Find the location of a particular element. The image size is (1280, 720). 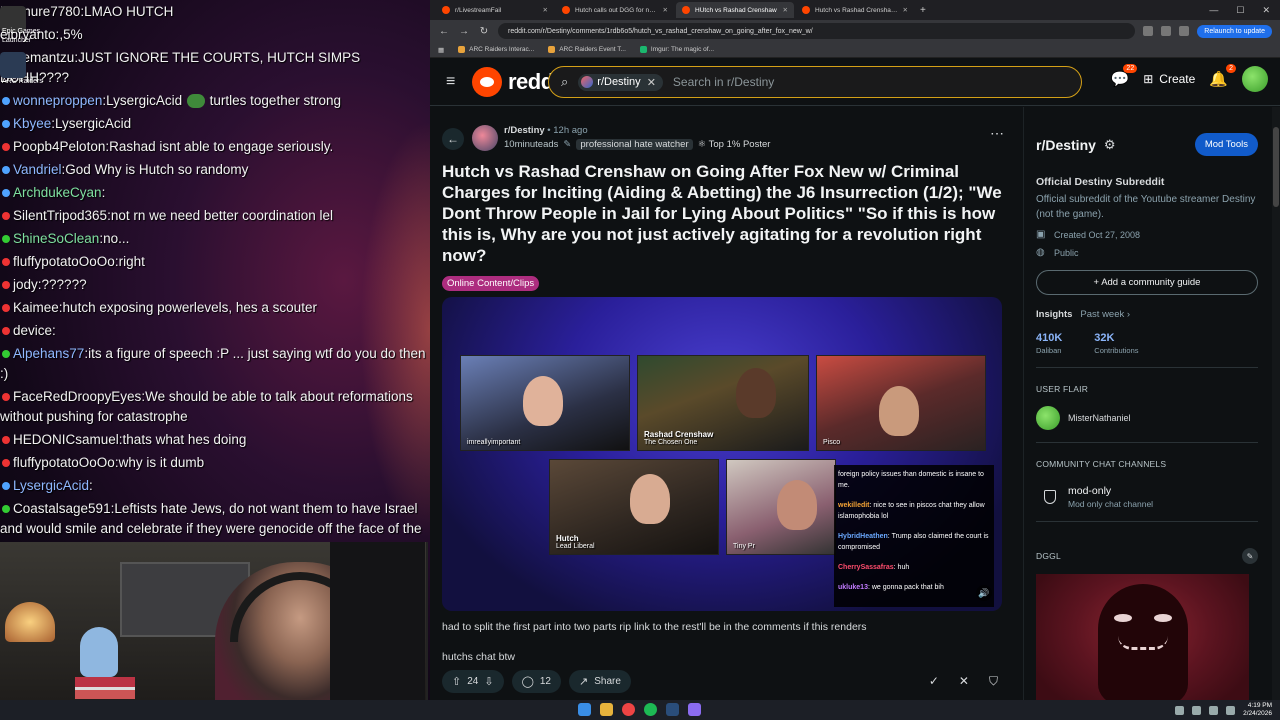

dggl-image is located at coordinates (1142, 637).